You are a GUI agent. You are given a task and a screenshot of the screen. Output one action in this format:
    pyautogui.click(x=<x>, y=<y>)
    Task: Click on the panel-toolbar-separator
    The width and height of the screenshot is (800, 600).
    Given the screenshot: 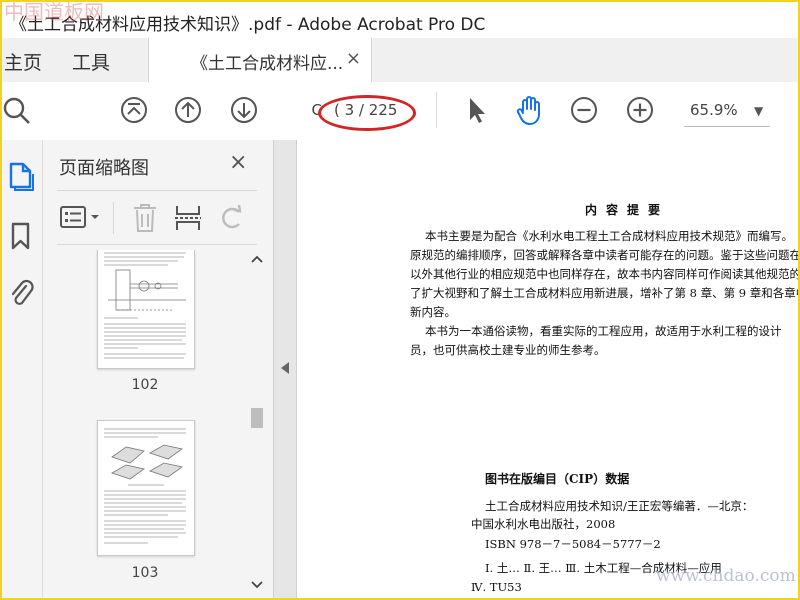 What is the action you would take?
    pyautogui.click(x=113, y=218)
    